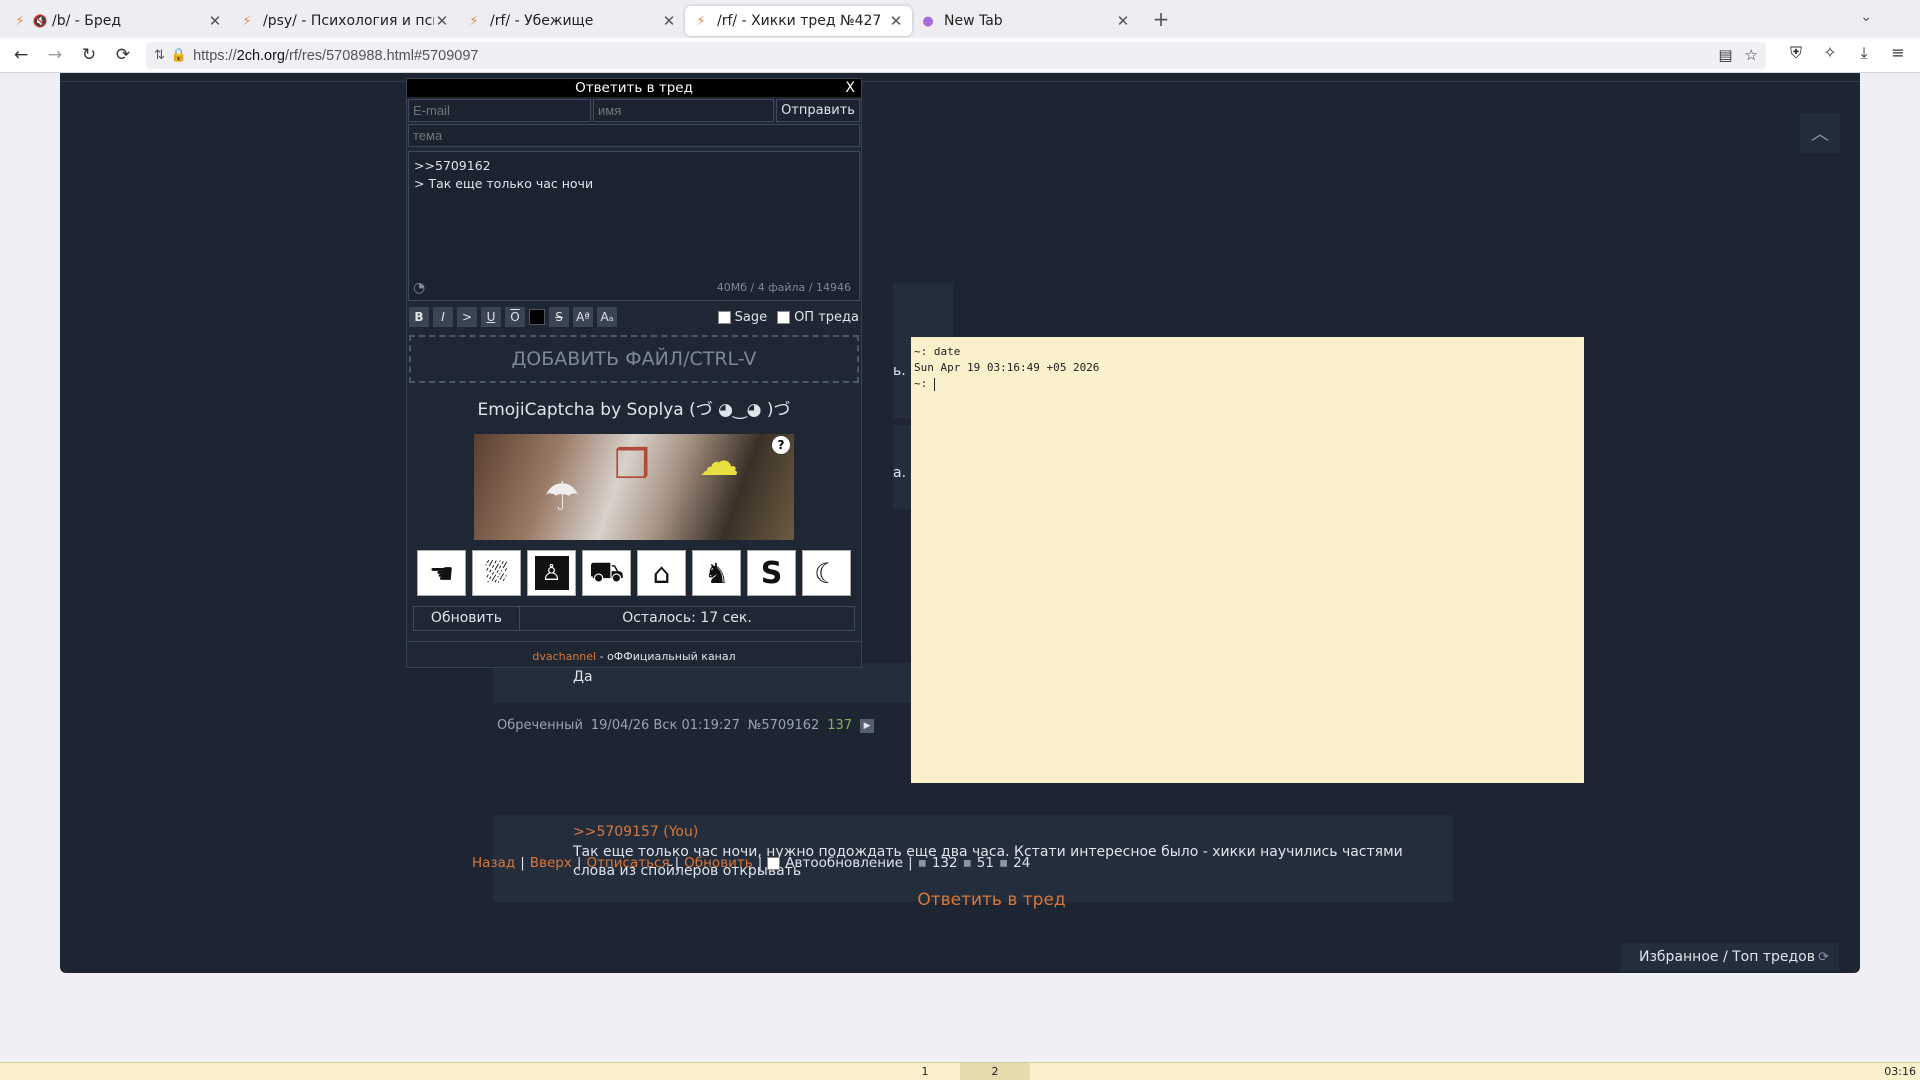 This screenshot has height=1080, width=1920. What do you see at coordinates (55, 55) in the screenshot?
I see `forward-icon: →` at bounding box center [55, 55].